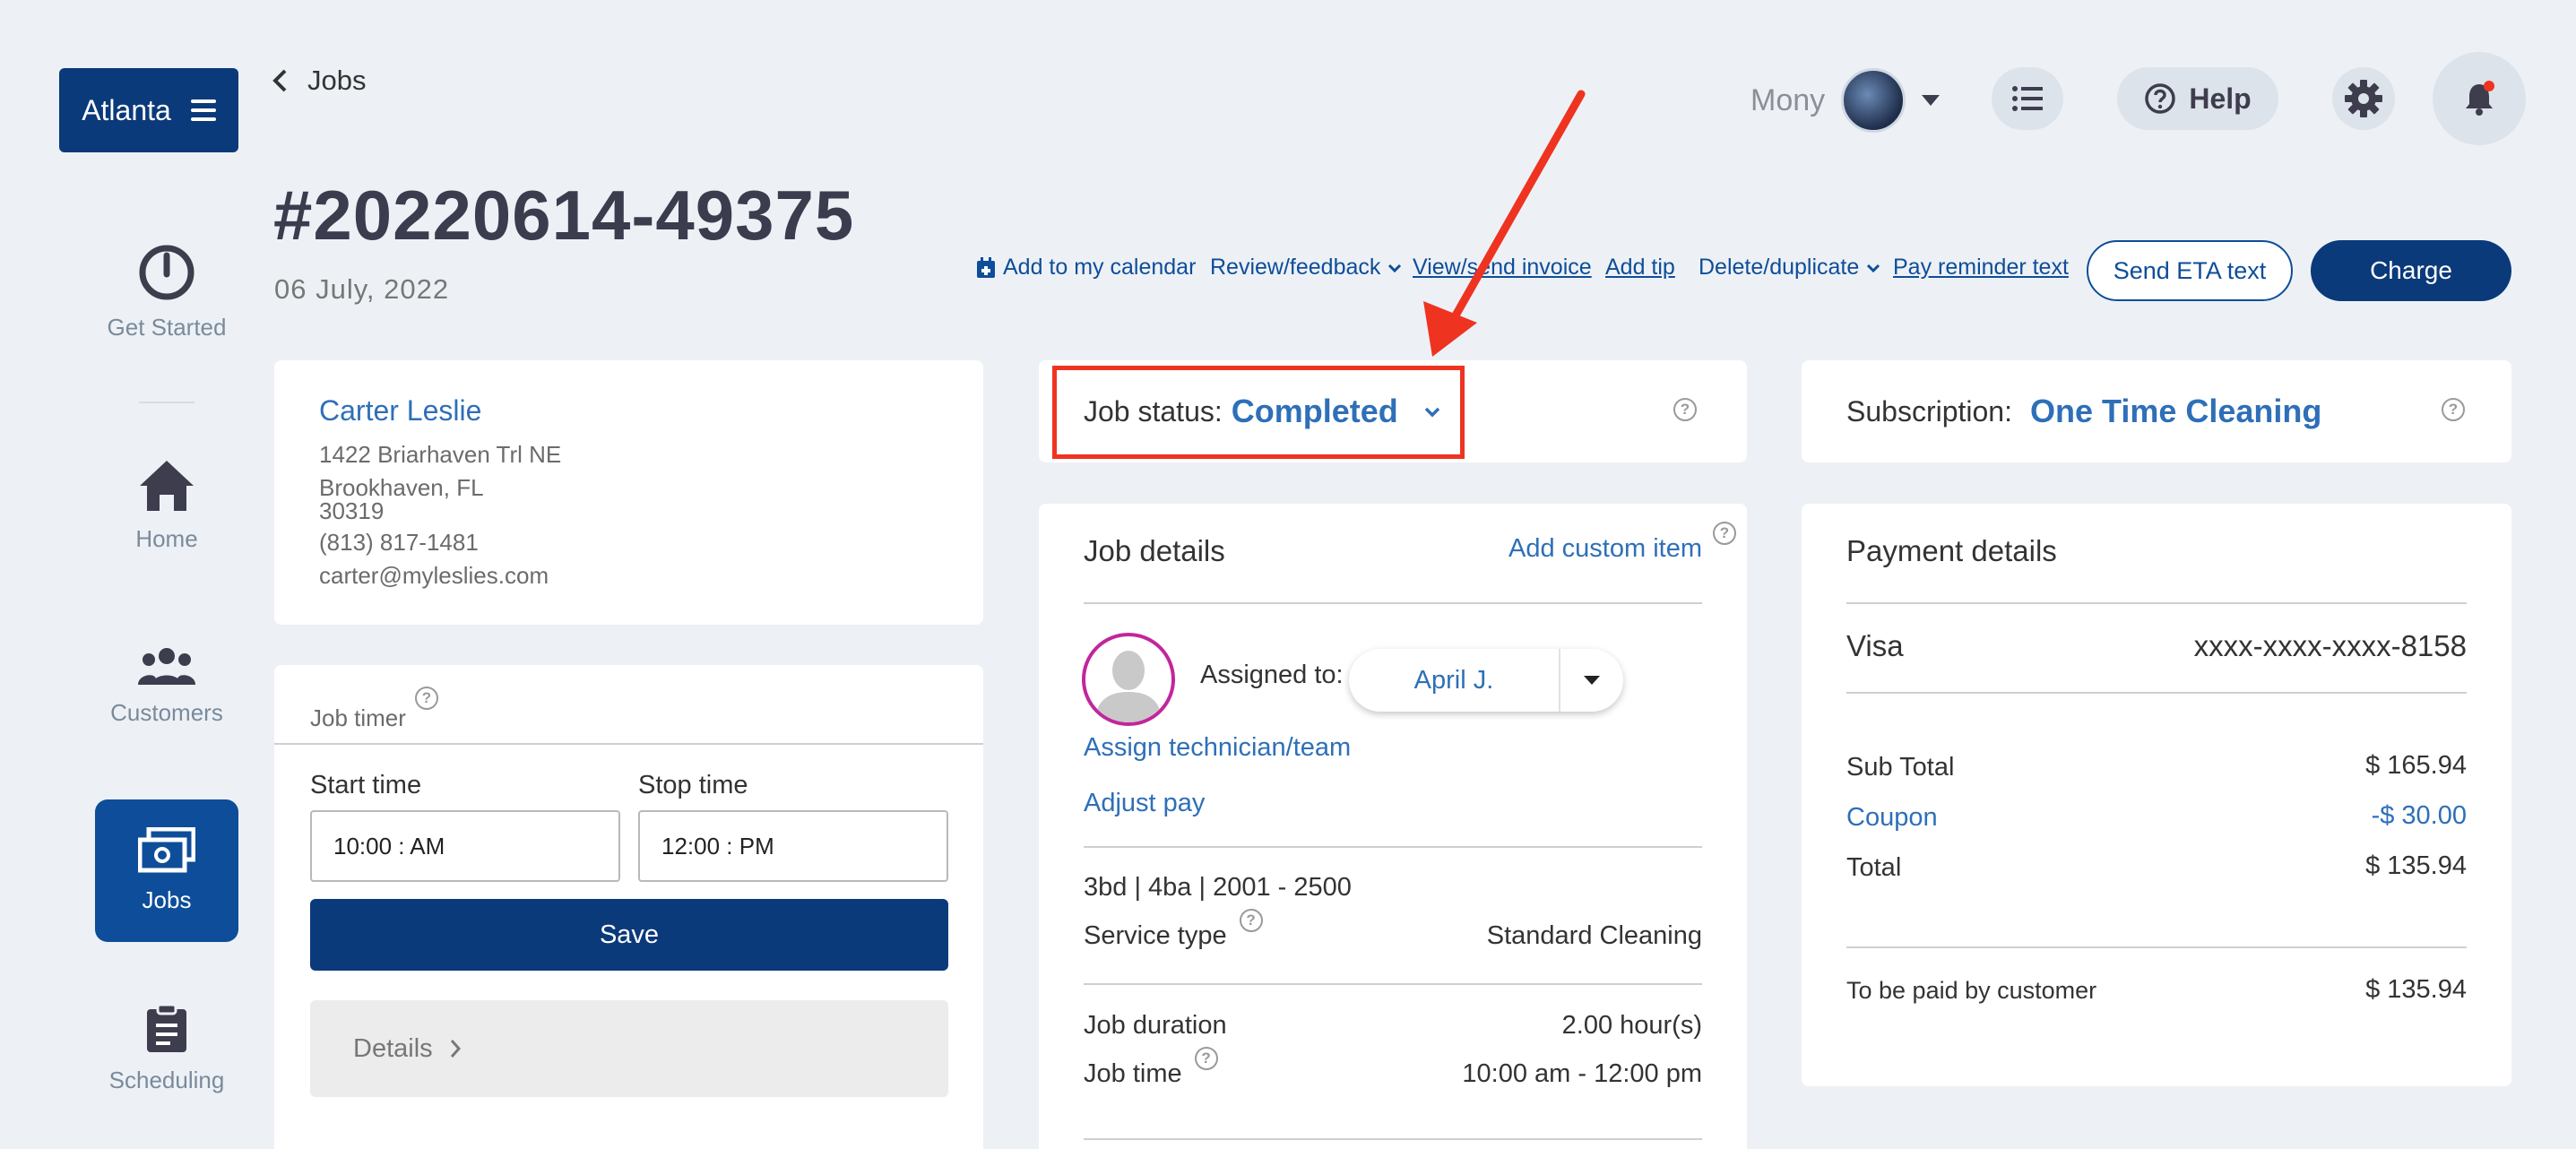 The width and height of the screenshot is (2576, 1149). What do you see at coordinates (319, 81) in the screenshot?
I see `back-link: Jobs` at bounding box center [319, 81].